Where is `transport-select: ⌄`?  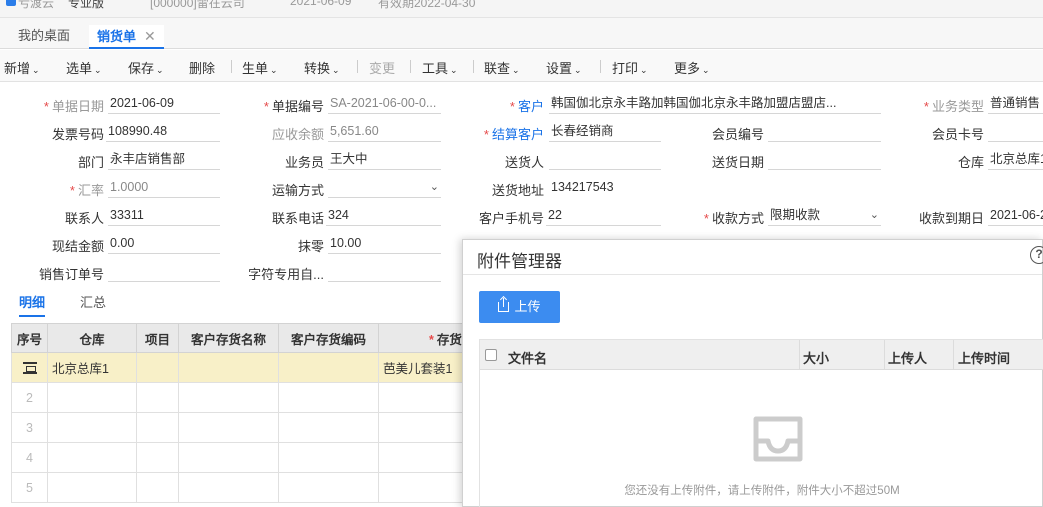
transport-select: ⌄ is located at coordinates (384, 187).